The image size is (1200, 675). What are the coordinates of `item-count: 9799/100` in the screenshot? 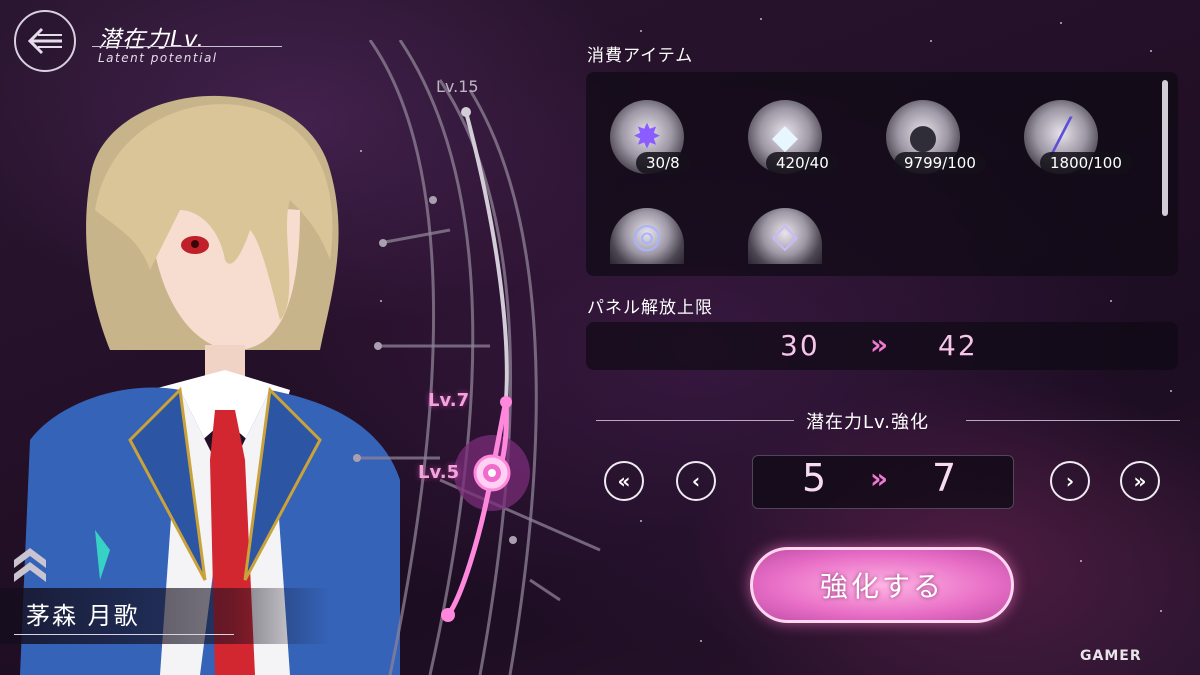 It's located at (940, 163).